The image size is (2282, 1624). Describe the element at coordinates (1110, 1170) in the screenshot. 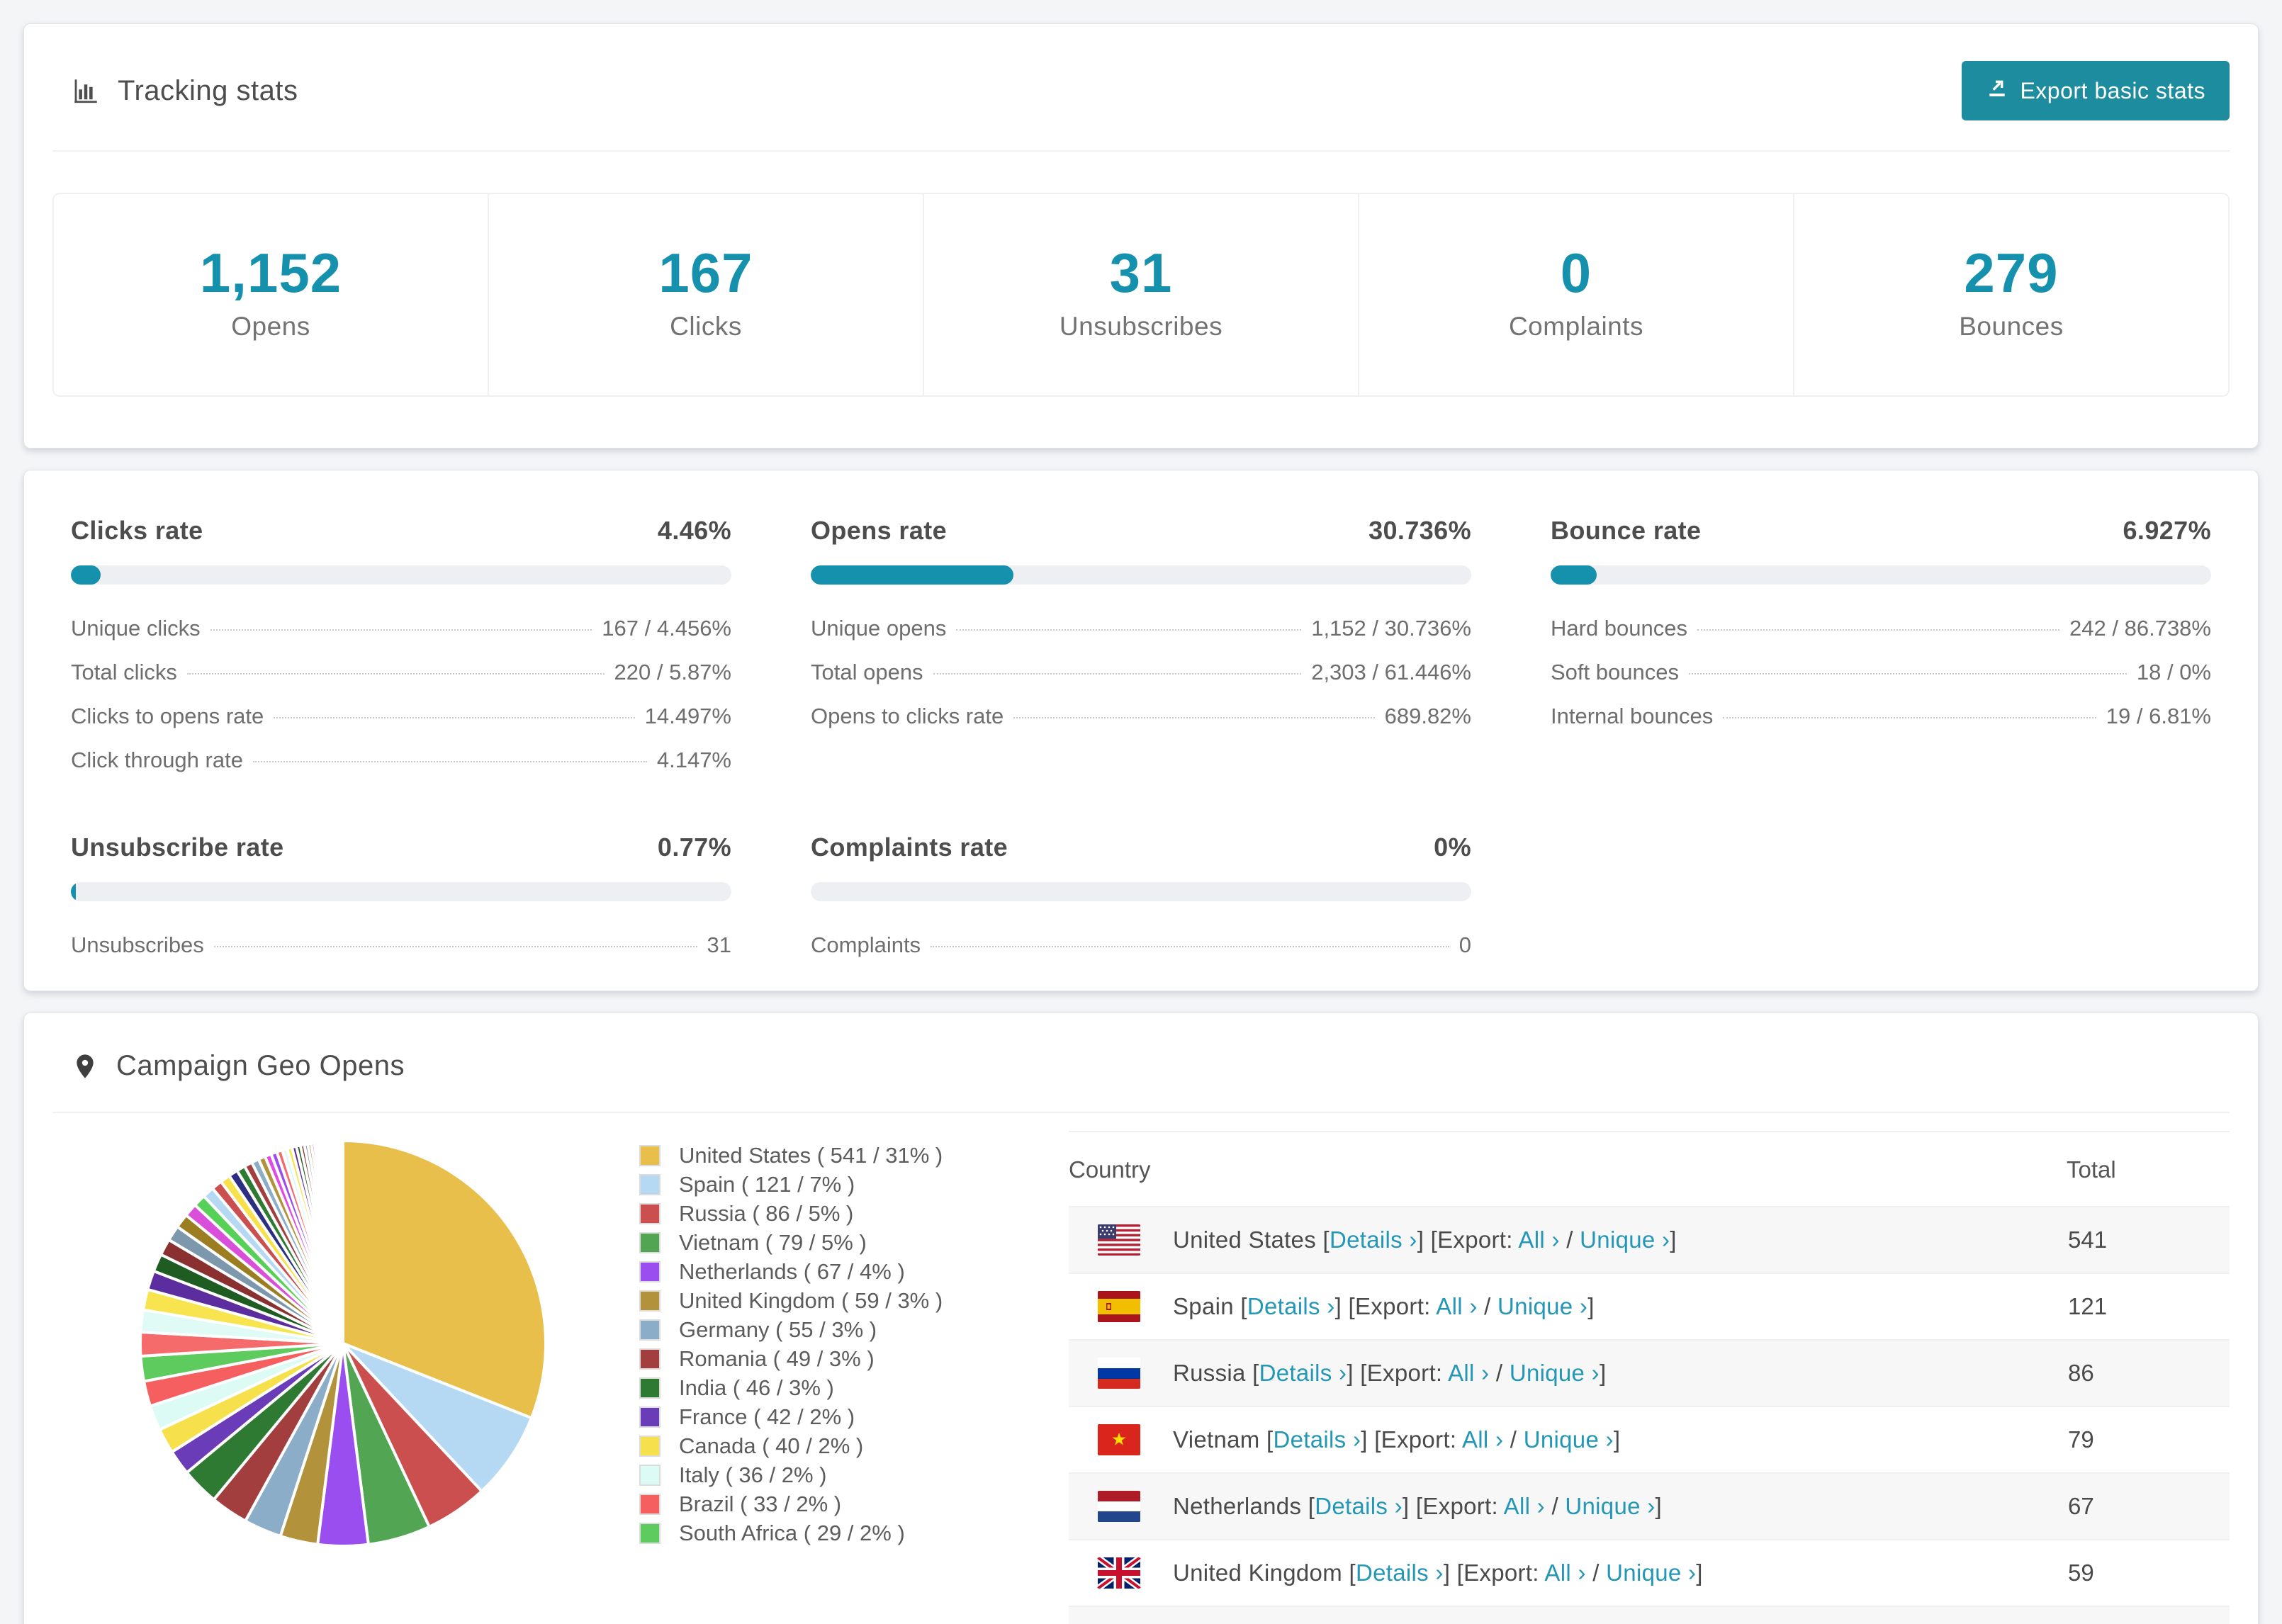

I see `column-header-country: Country` at that location.